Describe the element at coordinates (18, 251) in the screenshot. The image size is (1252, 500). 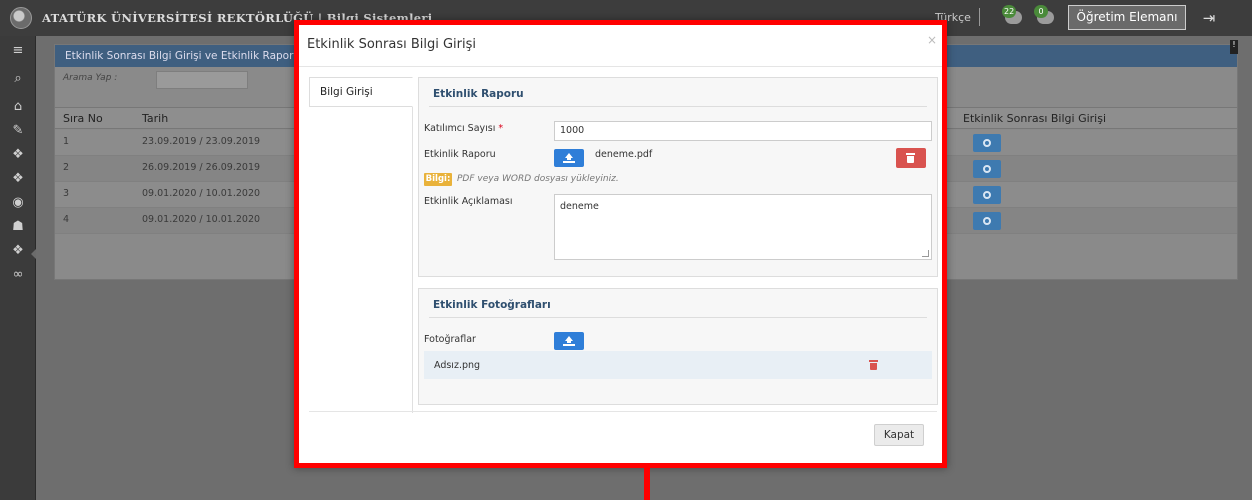
I see `cubes-icon-3: ❖` at that location.